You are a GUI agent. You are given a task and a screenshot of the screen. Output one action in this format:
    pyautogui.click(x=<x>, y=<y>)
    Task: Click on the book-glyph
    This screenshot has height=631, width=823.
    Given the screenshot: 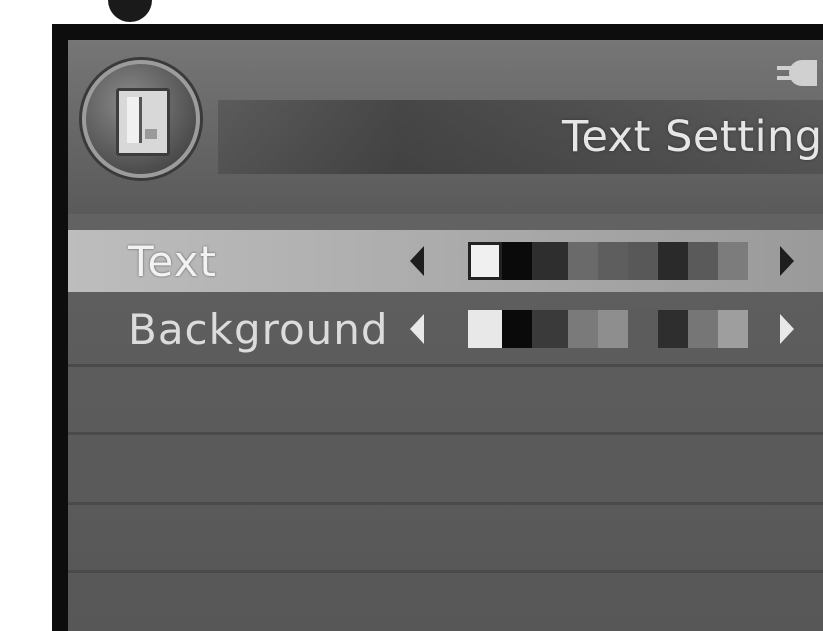 What is the action you would take?
    pyautogui.click(x=143, y=122)
    